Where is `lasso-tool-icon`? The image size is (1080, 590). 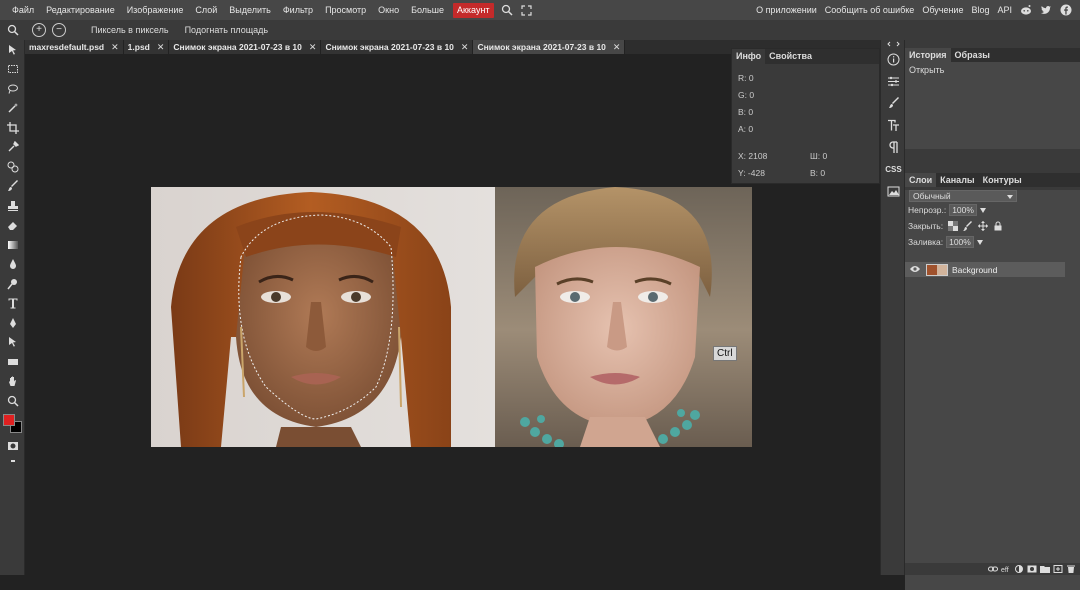
lasso-tool-icon is located at coordinates (12, 89).